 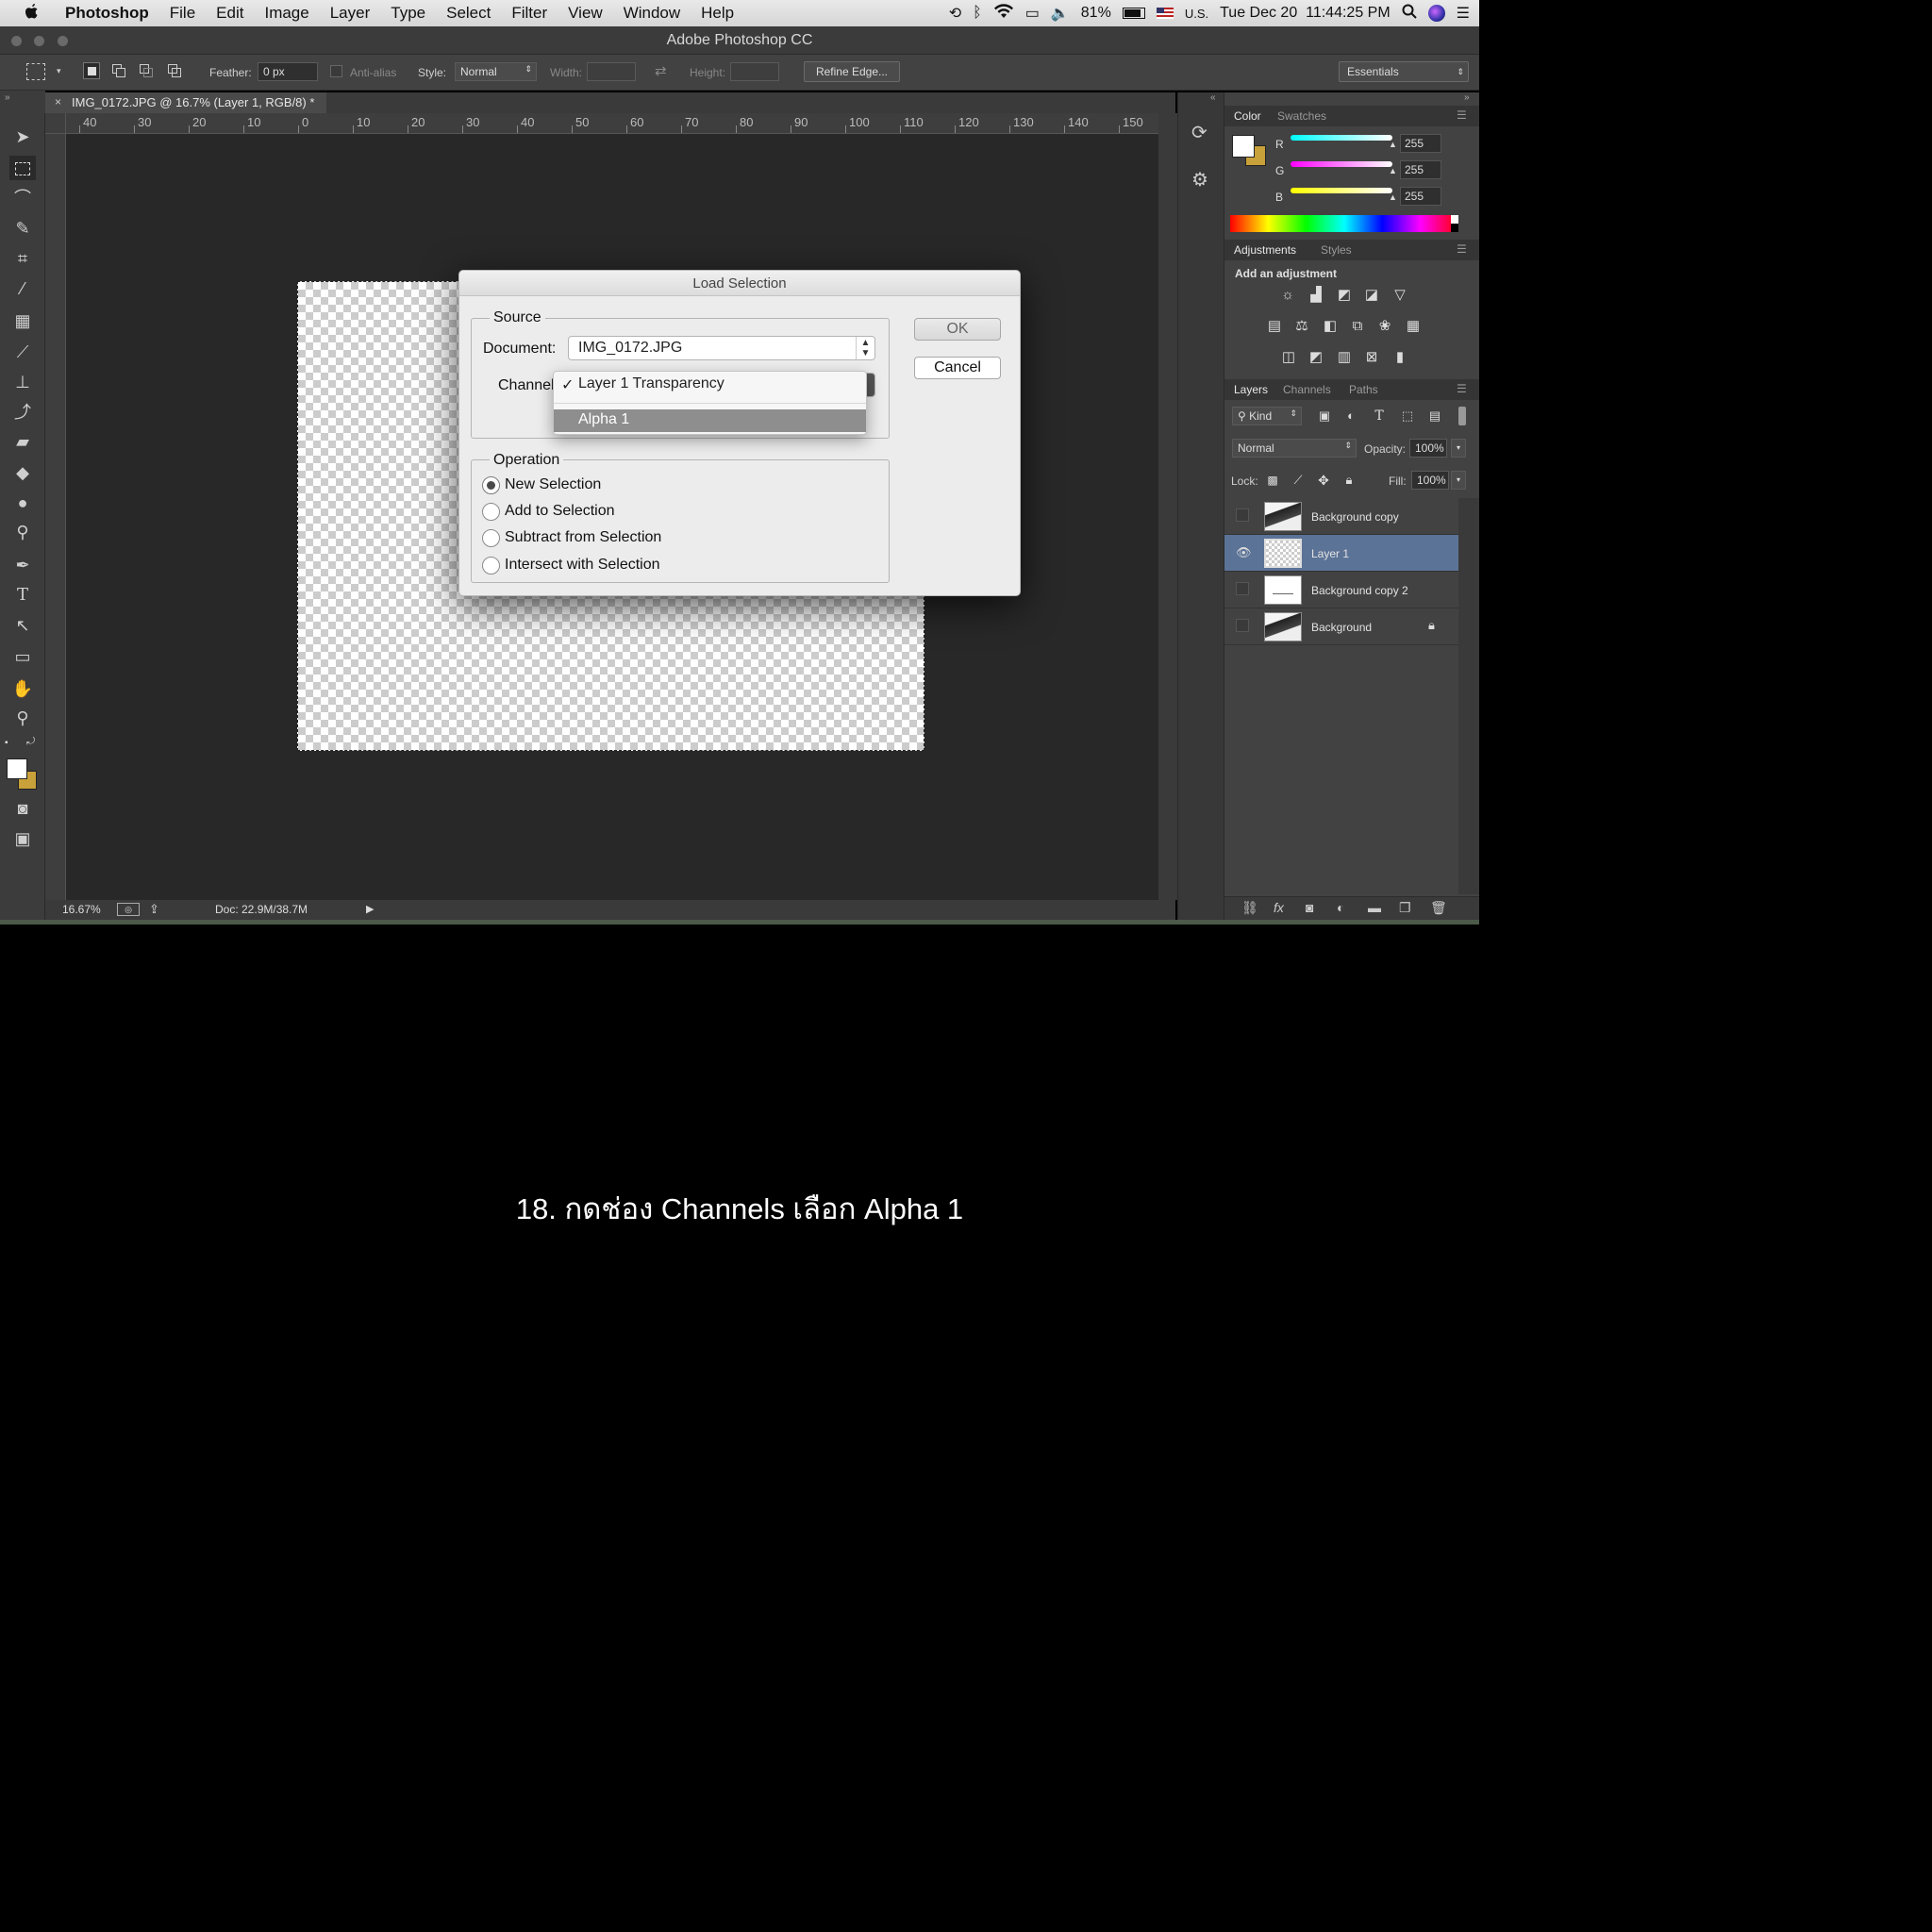 I want to click on color-spectrum-ramp, so click(x=1344, y=224).